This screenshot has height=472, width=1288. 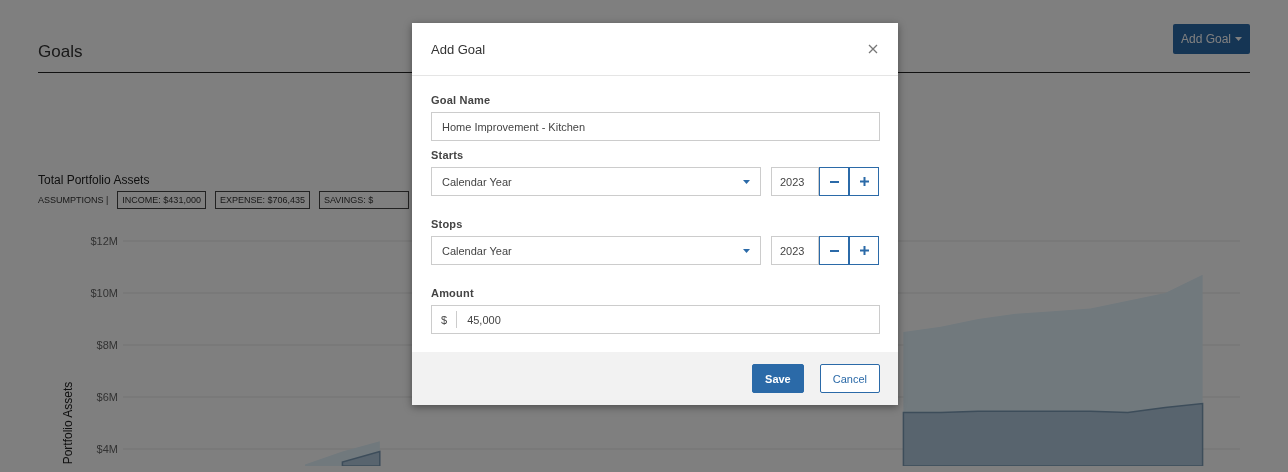 What do you see at coordinates (262, 200) in the screenshot?
I see `assumption-tag: EXPENSE: $706,435` at bounding box center [262, 200].